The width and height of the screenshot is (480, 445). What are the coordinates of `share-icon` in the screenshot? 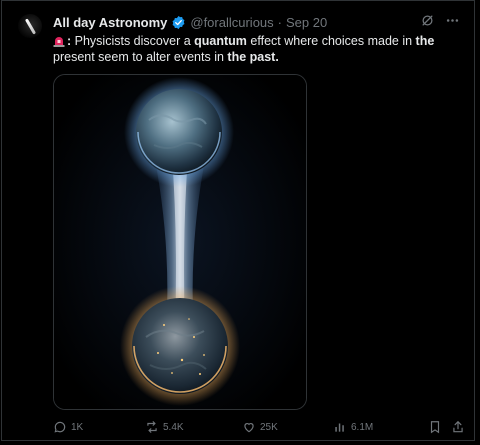 It's located at (458, 427).